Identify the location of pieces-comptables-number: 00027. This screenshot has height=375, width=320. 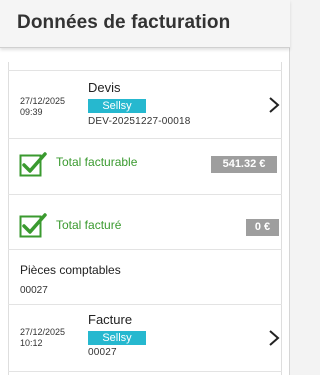
(34, 290).